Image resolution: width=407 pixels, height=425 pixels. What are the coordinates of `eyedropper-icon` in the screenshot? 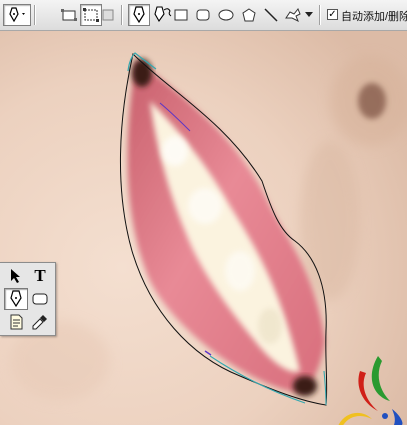 It's located at (39, 322).